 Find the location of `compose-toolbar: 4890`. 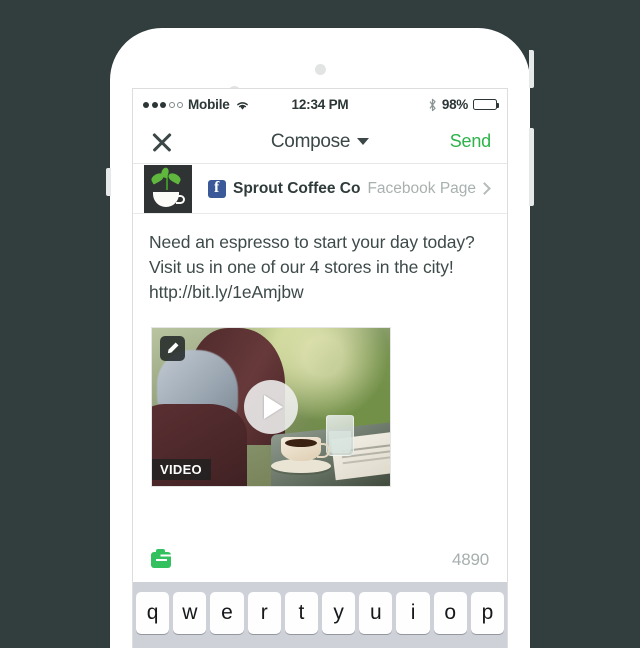

compose-toolbar: 4890 is located at coordinates (320, 560).